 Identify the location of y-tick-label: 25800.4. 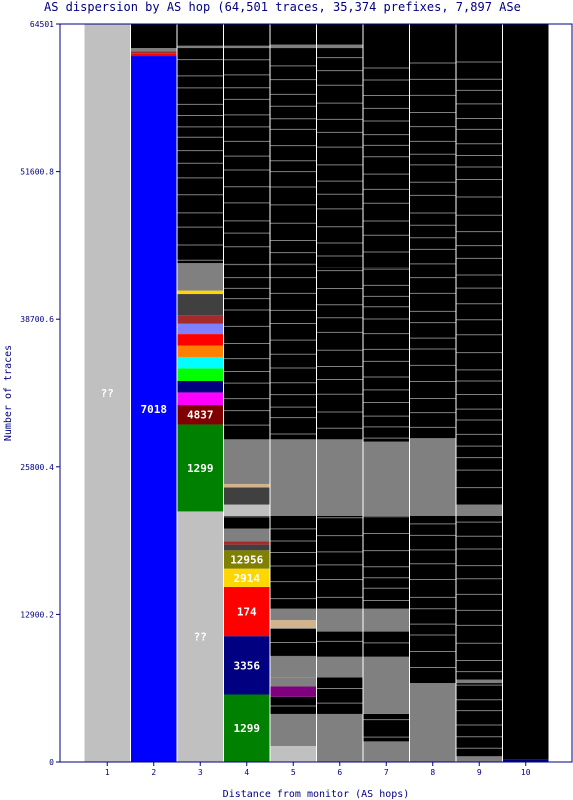
(37, 467).